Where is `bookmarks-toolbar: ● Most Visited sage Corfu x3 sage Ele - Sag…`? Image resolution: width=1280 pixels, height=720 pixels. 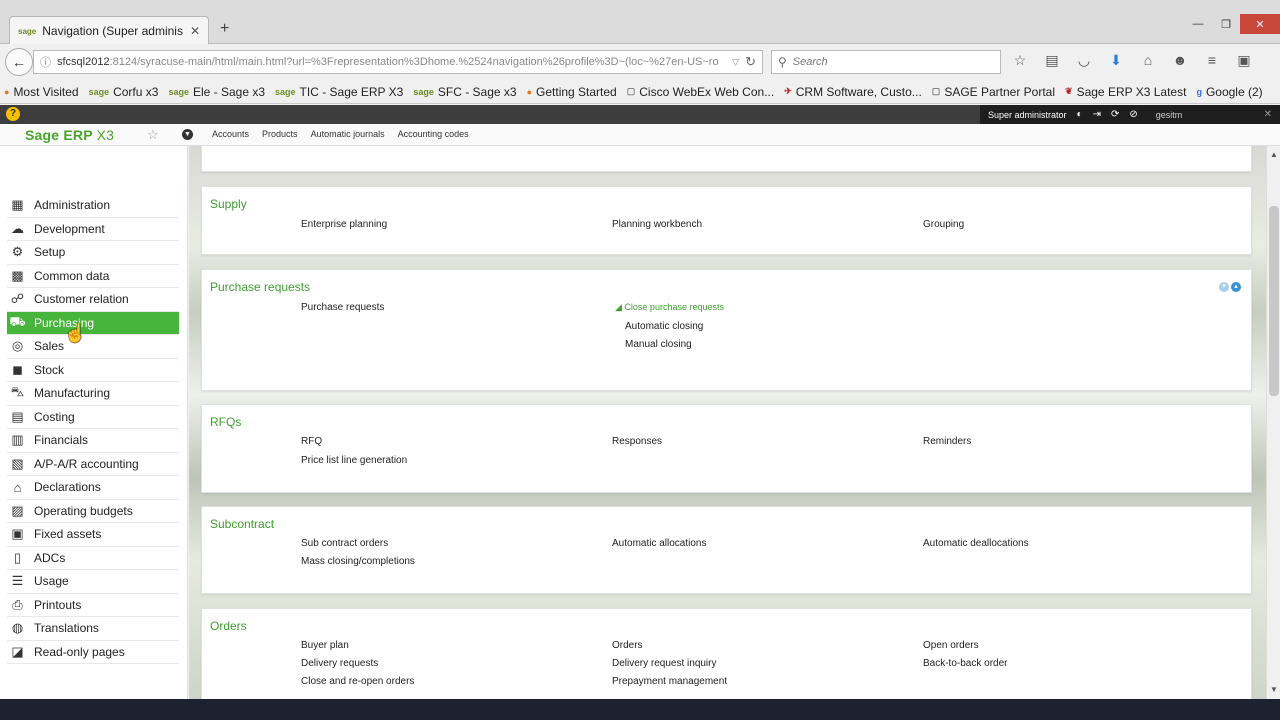
bookmarks-toolbar: ● Most Visited sage Corfu x3 sage Ele - Sag… is located at coordinates (640, 92).